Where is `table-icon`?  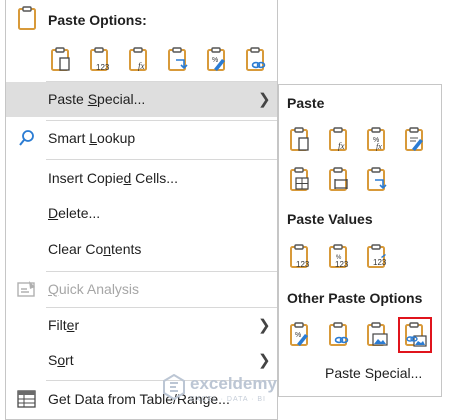 table-icon is located at coordinates (26, 399).